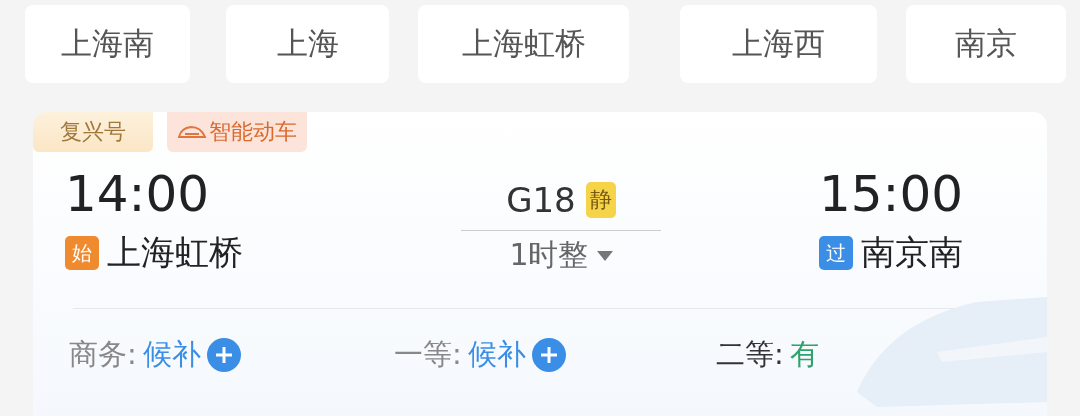  Describe the element at coordinates (192, 132) in the screenshot. I see `train-icon` at that location.